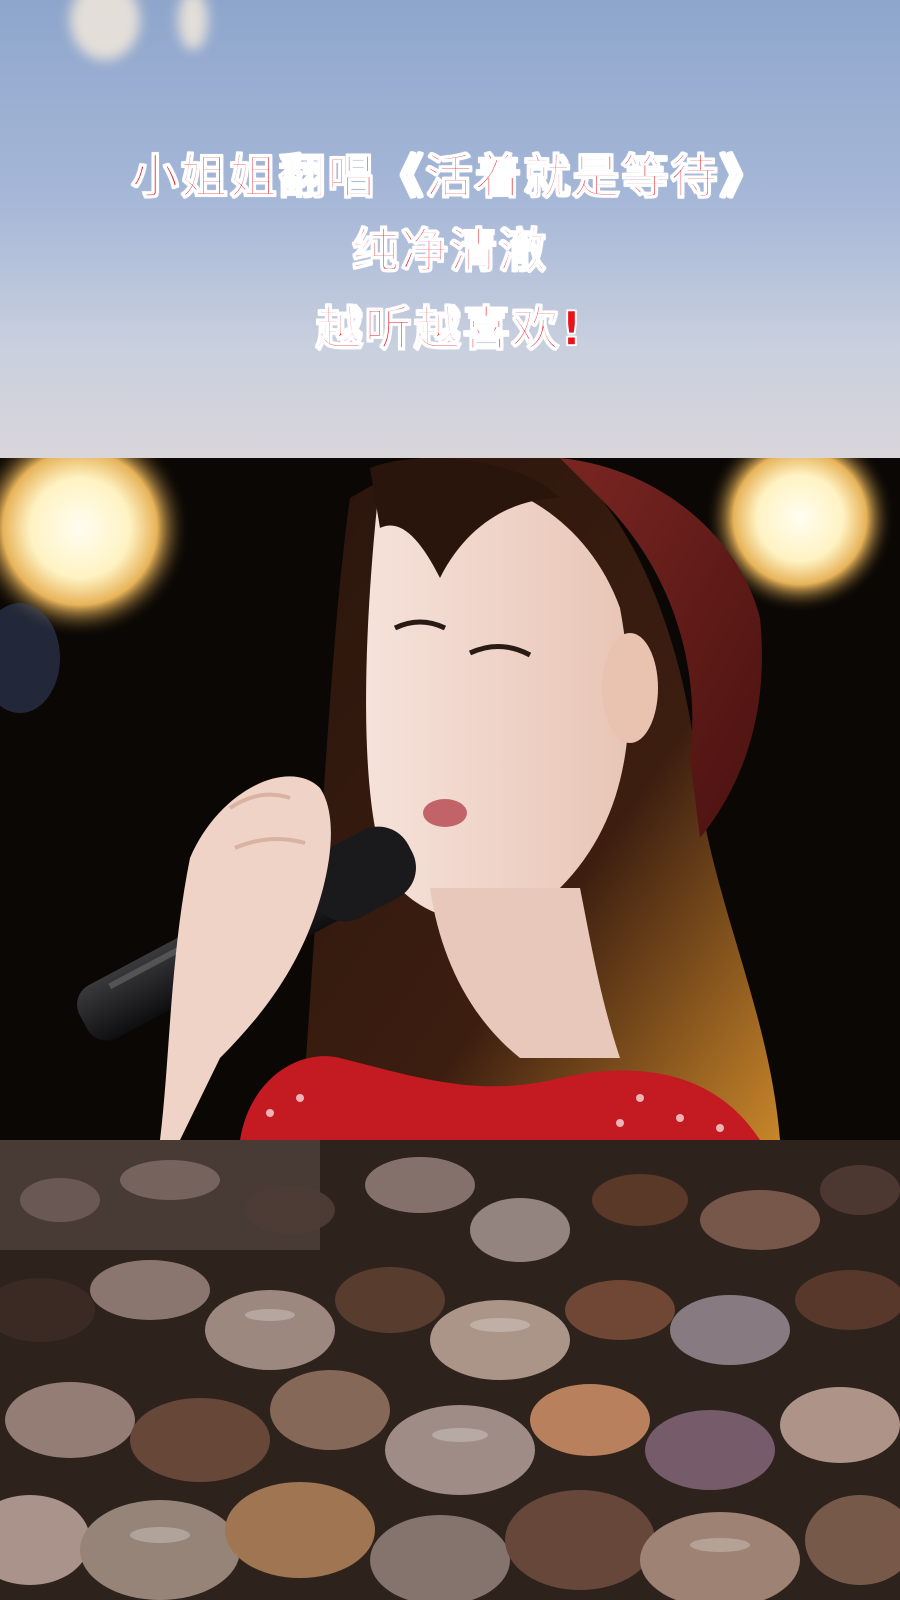 This screenshot has height=1600, width=900. What do you see at coordinates (450, 329) in the screenshot?
I see `caption-tagline: 越听越喜欢!` at bounding box center [450, 329].